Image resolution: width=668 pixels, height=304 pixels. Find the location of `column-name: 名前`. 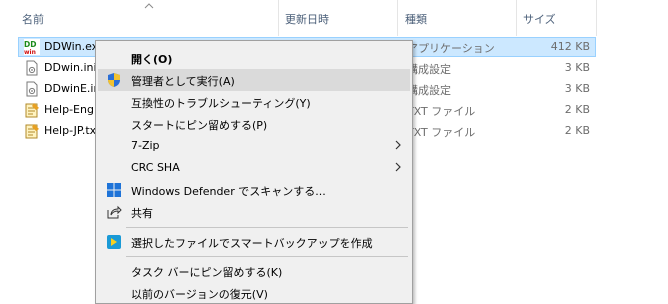

column-name: 名前 is located at coordinates (33, 19).